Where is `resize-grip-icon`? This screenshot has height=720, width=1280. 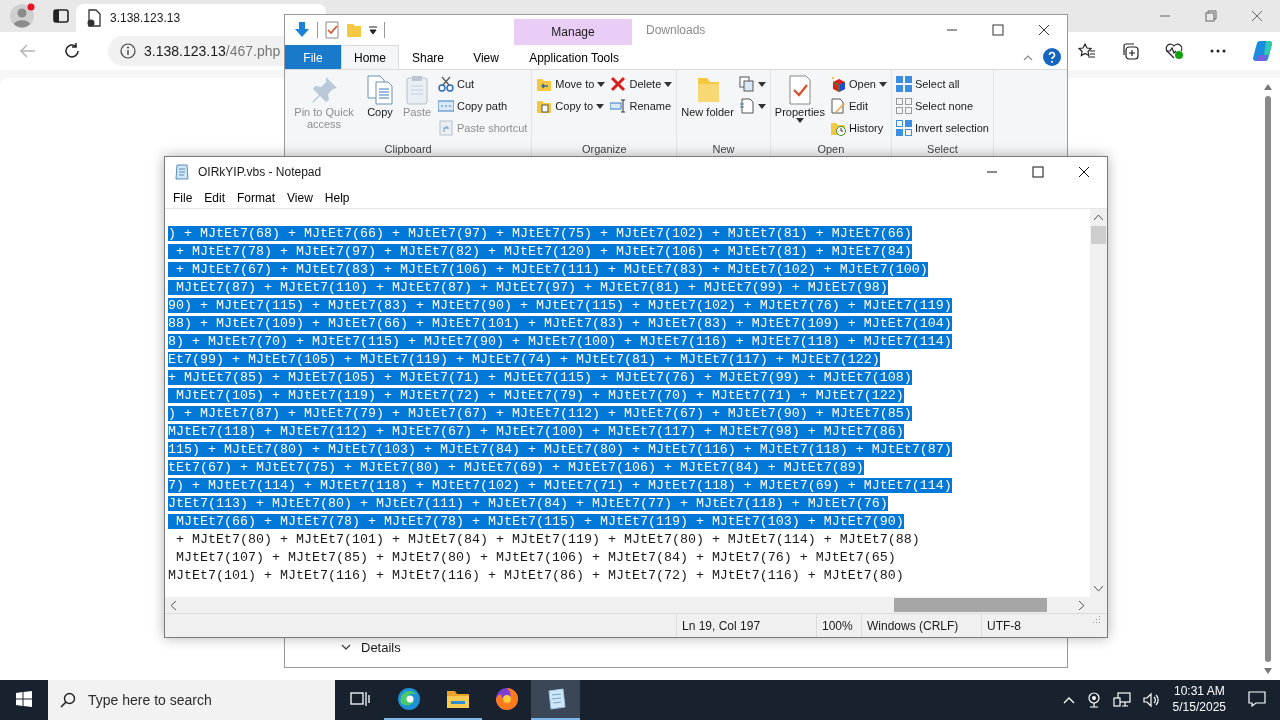
resize-grip-icon is located at coordinates (1096, 619).